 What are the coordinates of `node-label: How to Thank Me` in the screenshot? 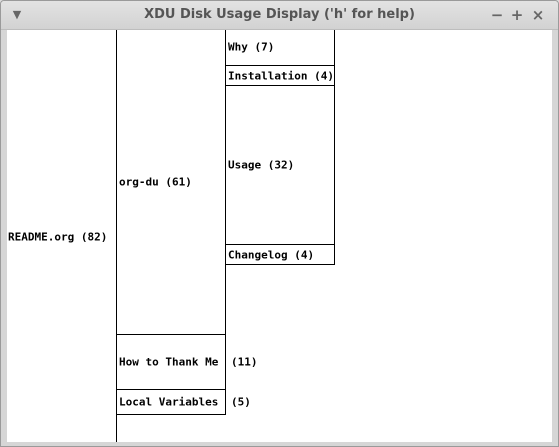 It's located at (169, 362).